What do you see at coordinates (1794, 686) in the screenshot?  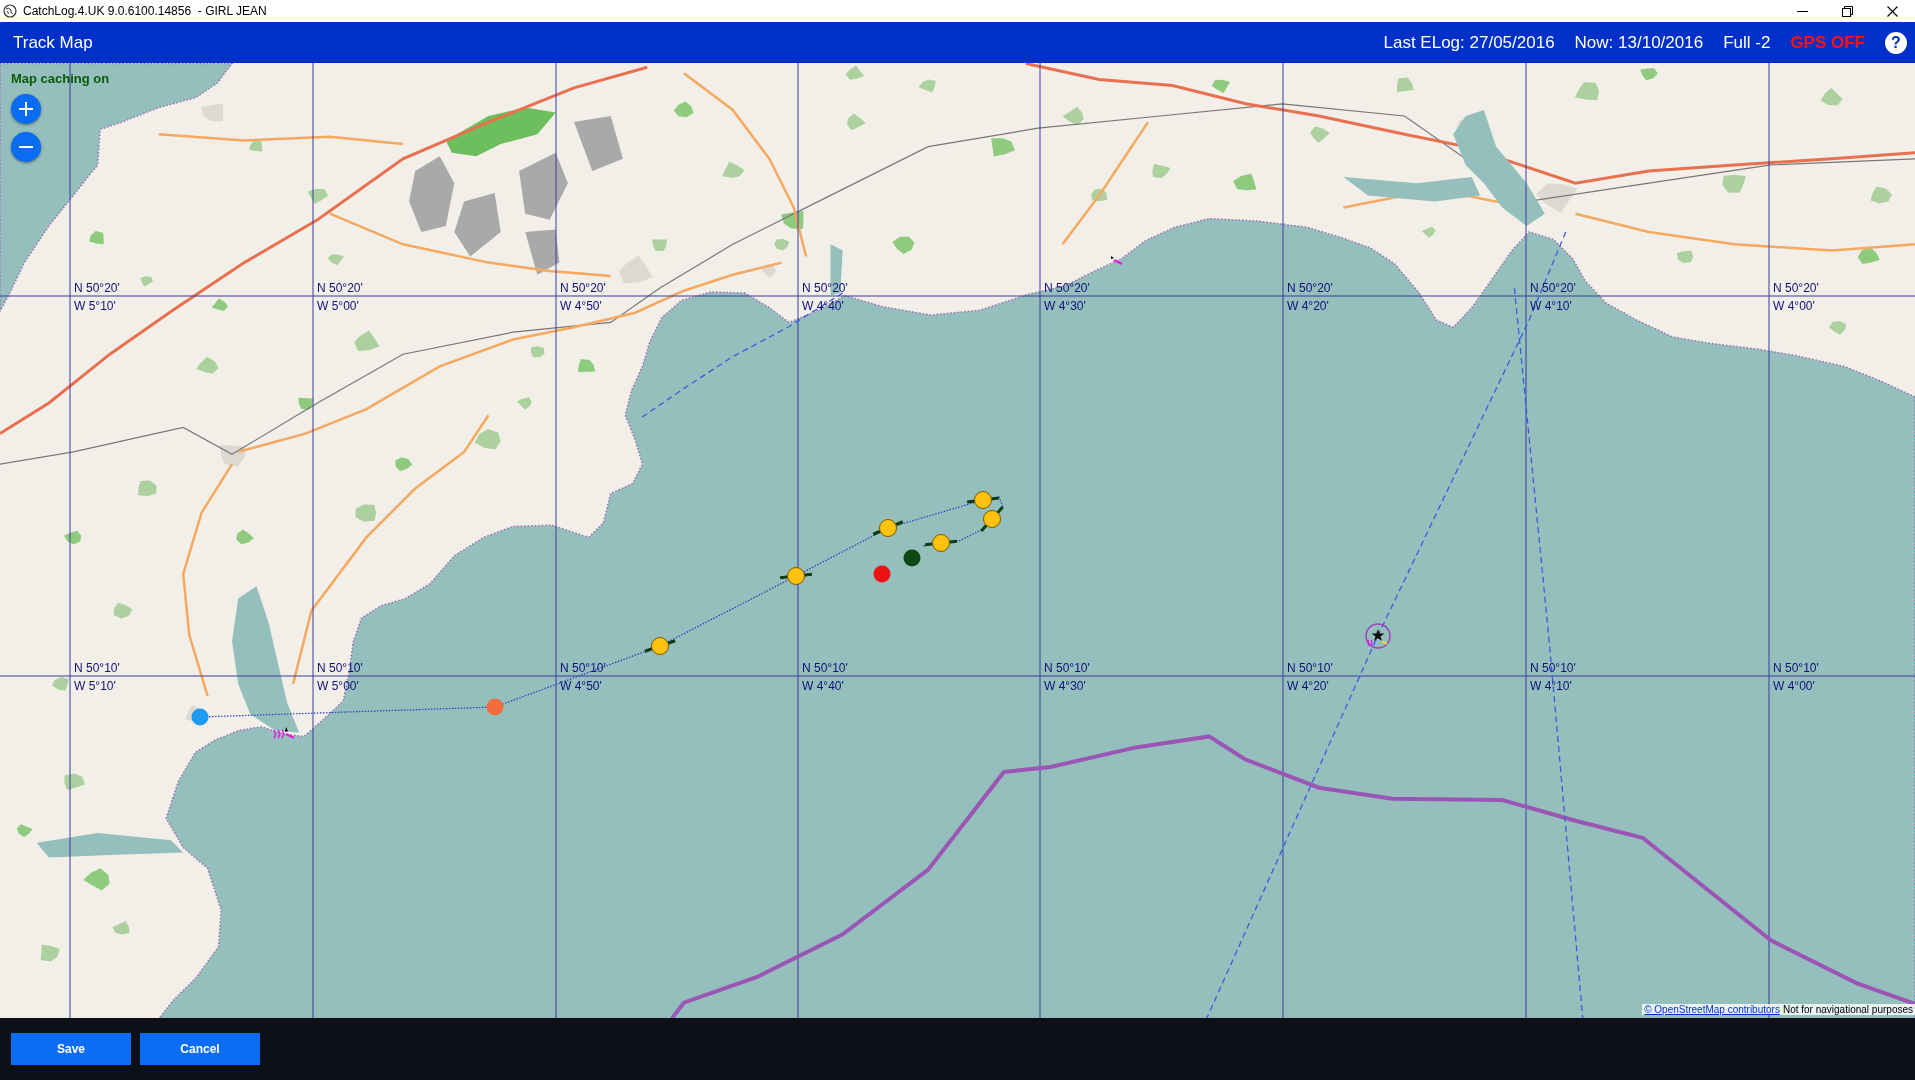 I see `longitude-label: W 4°00'` at bounding box center [1794, 686].